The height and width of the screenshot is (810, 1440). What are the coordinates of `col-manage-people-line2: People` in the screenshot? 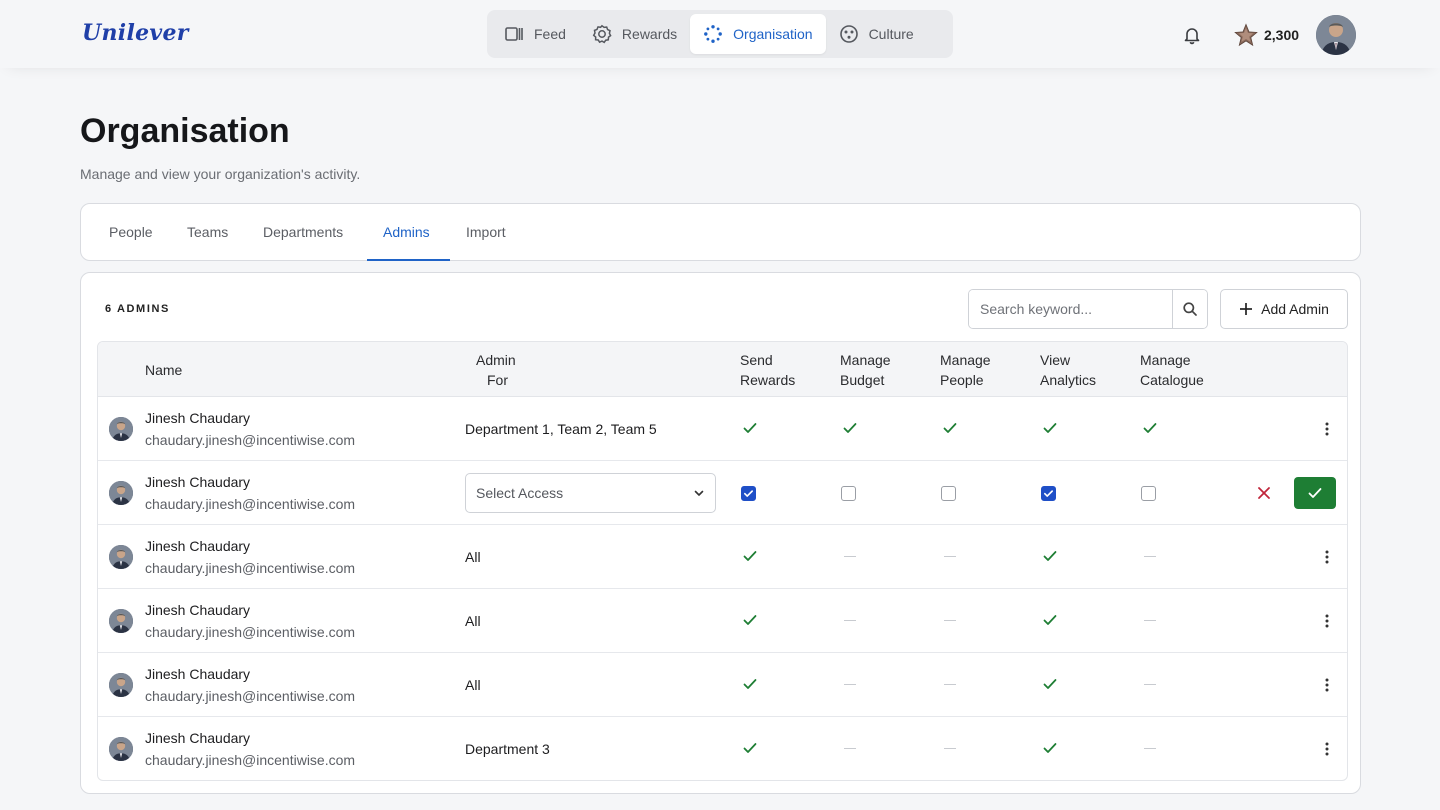 It's located at (962, 380).